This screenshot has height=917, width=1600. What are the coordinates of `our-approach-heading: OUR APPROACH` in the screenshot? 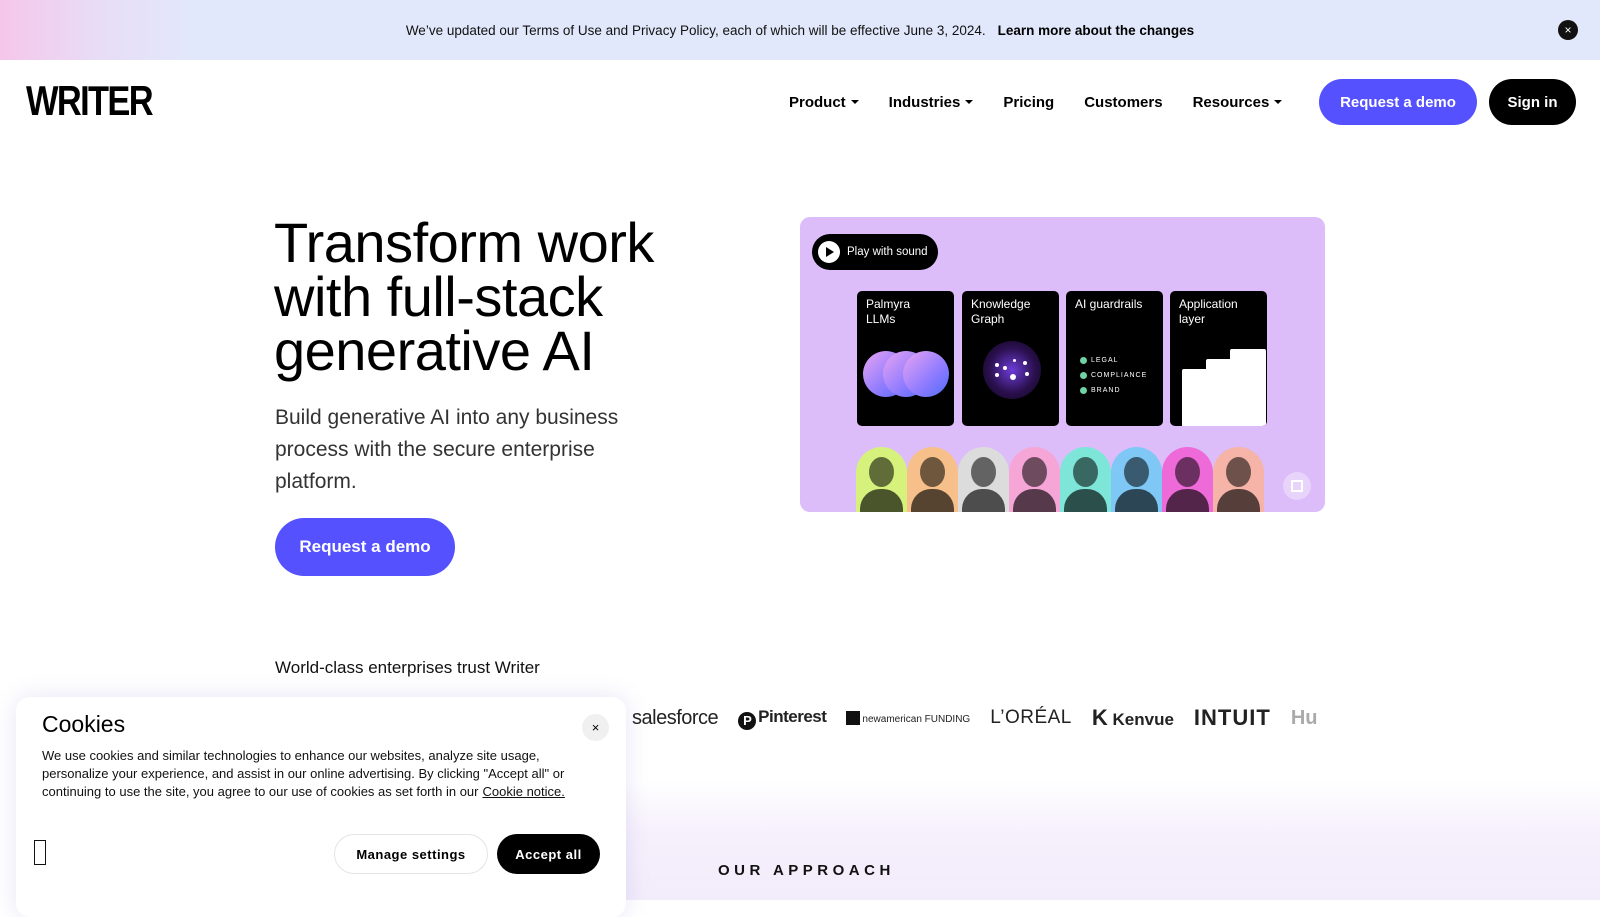 It's located at (806, 870).